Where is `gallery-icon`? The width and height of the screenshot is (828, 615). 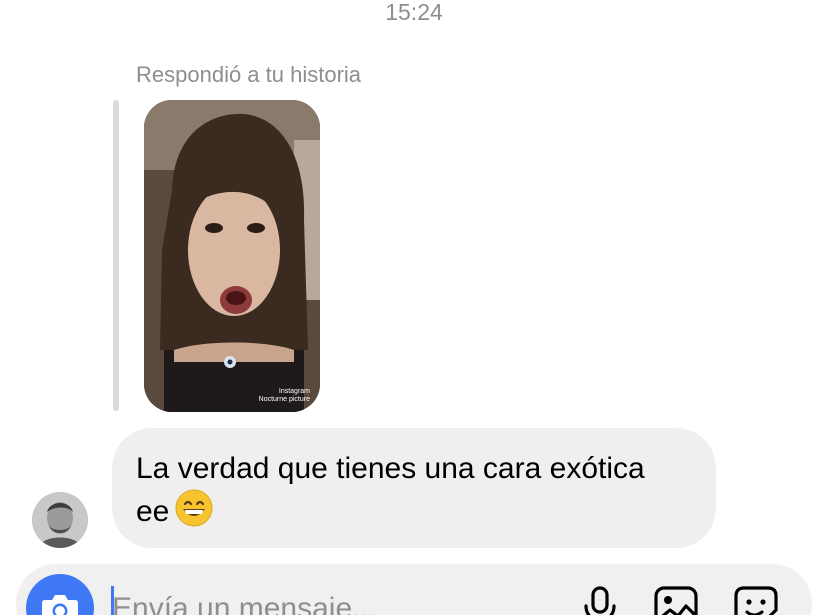 gallery-icon is located at coordinates (676, 598).